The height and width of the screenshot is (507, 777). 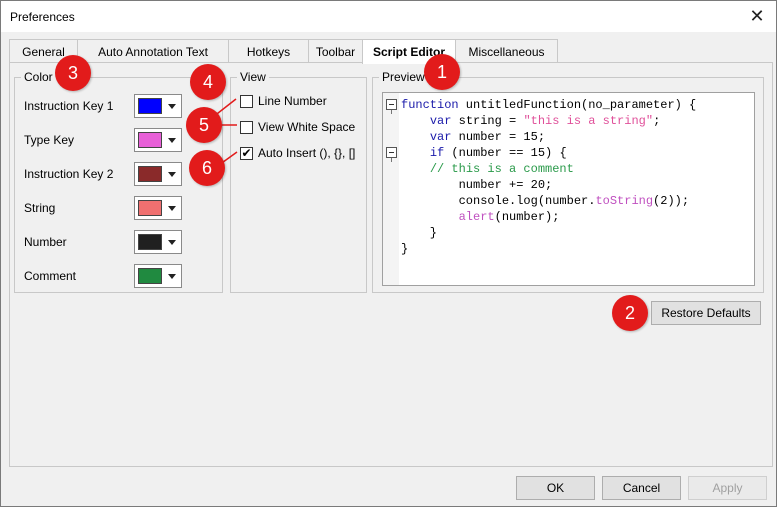 What do you see at coordinates (706, 313) in the screenshot?
I see `restore-defaults-button: Restore Defaults` at bounding box center [706, 313].